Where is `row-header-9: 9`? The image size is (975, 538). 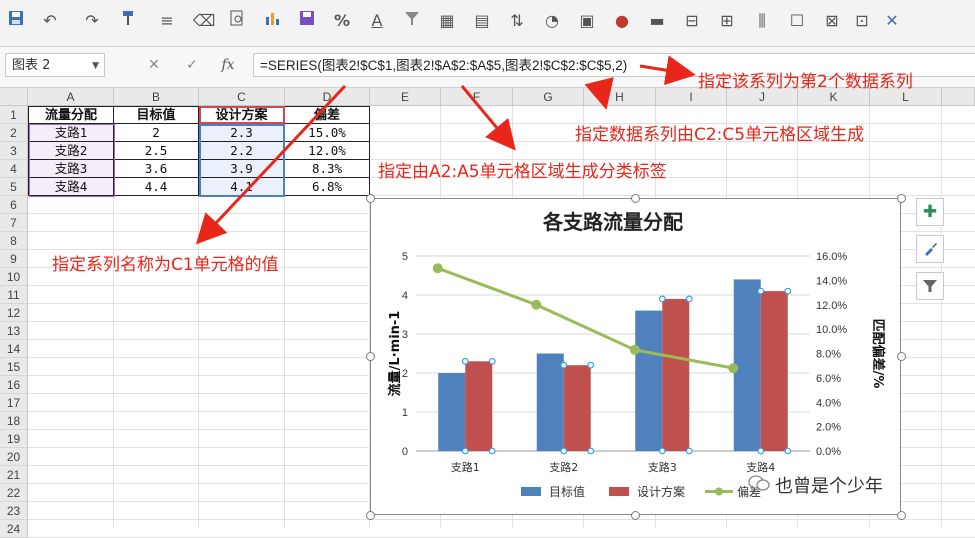 row-header-9: 9 is located at coordinates (14, 259).